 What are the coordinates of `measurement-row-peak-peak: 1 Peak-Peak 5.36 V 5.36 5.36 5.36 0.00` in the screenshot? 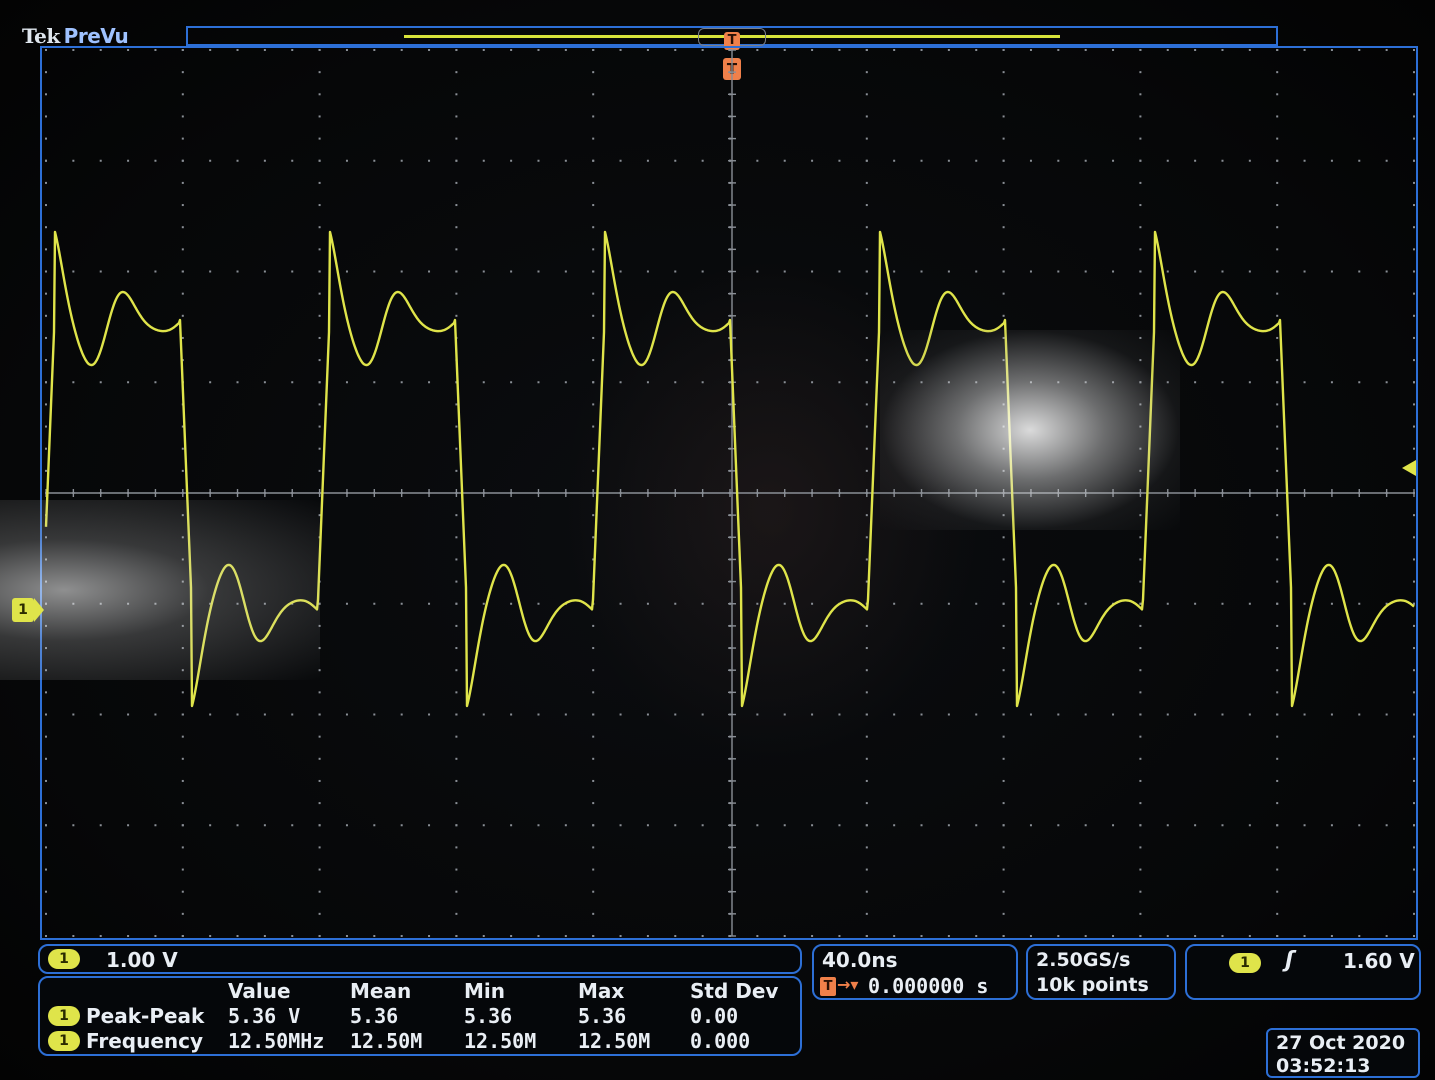 It's located at (420, 1016).